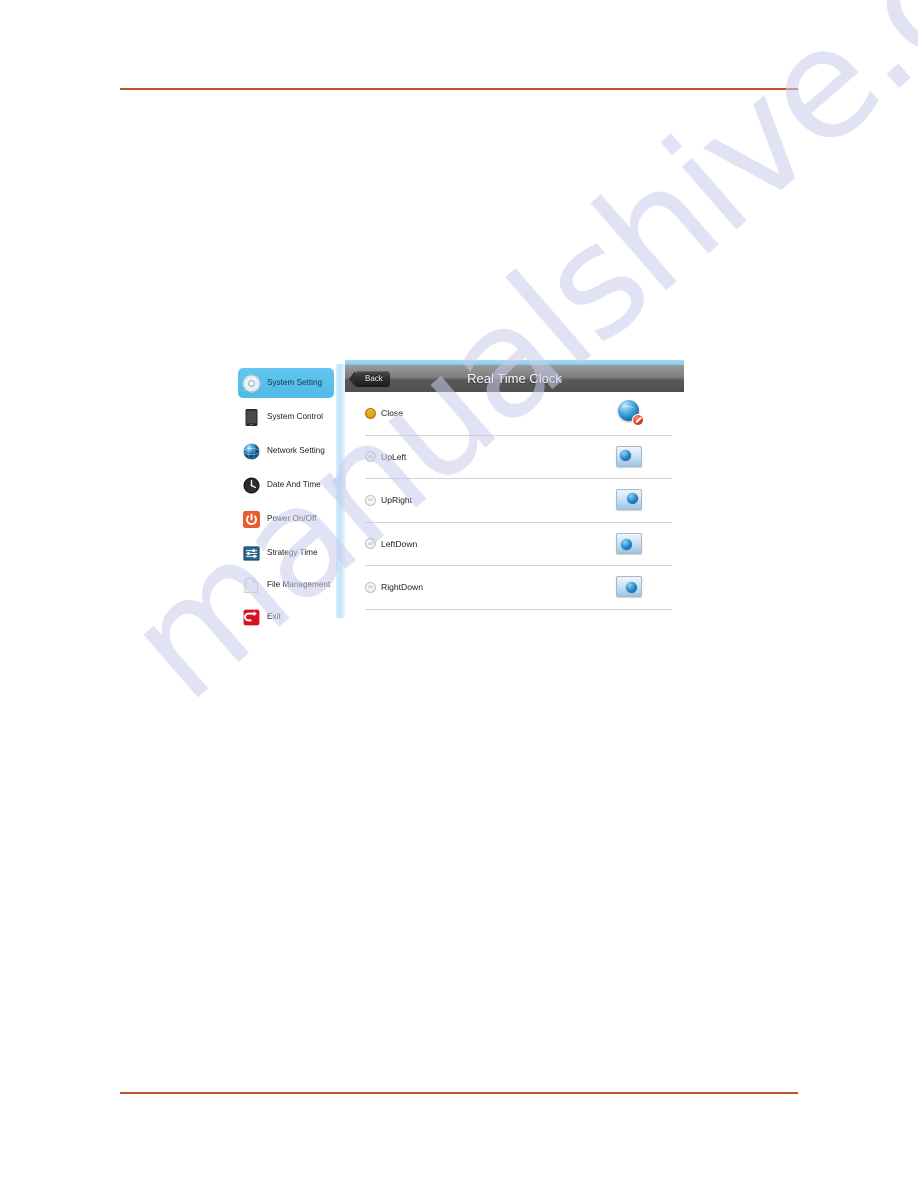  I want to click on sidebar-item-strategy-time: Strategy Time, so click(286, 553).